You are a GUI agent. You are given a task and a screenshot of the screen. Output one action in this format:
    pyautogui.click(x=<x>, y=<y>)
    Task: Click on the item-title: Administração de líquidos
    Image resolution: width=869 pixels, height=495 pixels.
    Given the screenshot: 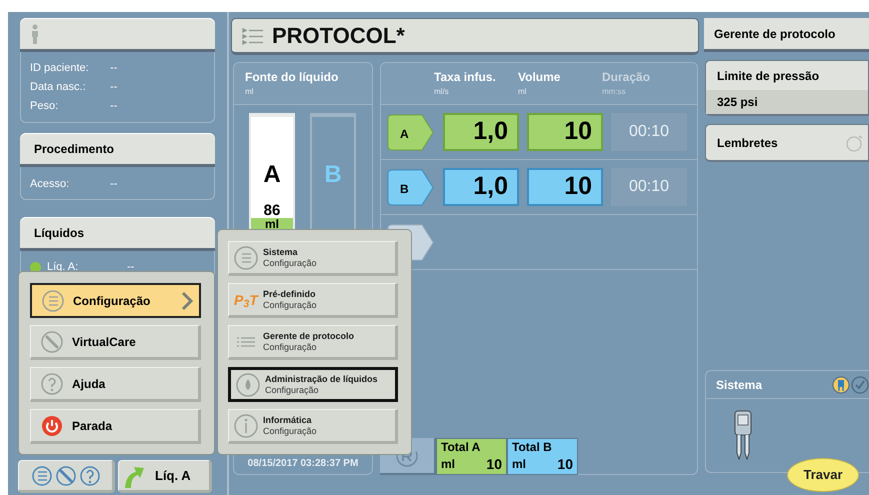 What is the action you would take?
    pyautogui.click(x=321, y=379)
    